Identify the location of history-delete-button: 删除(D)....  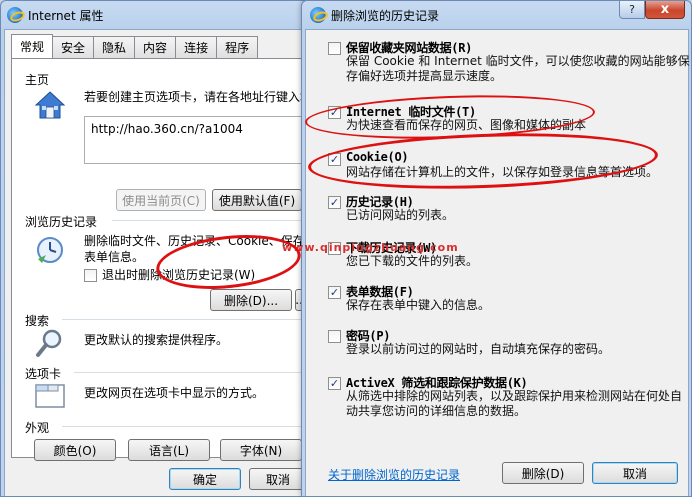
(251, 300).